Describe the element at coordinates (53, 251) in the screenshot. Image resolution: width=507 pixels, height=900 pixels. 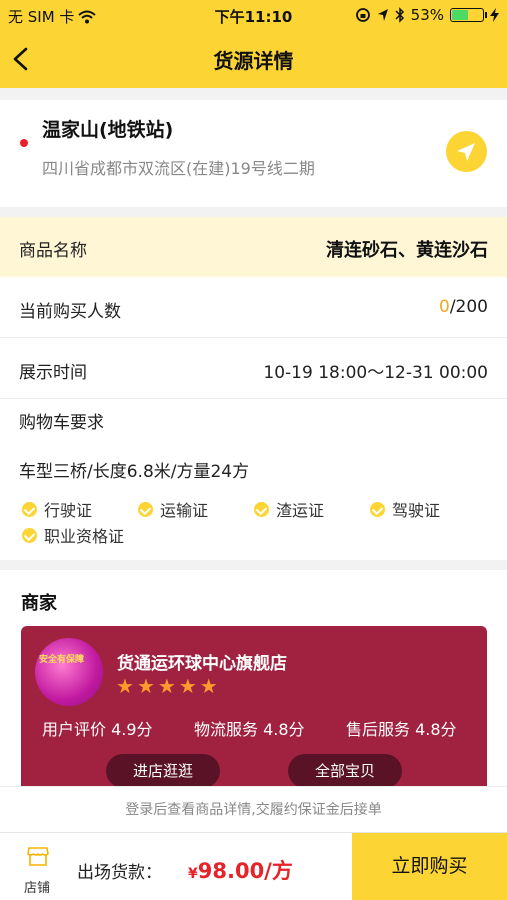
I see `product-label: 商品名称` at that location.